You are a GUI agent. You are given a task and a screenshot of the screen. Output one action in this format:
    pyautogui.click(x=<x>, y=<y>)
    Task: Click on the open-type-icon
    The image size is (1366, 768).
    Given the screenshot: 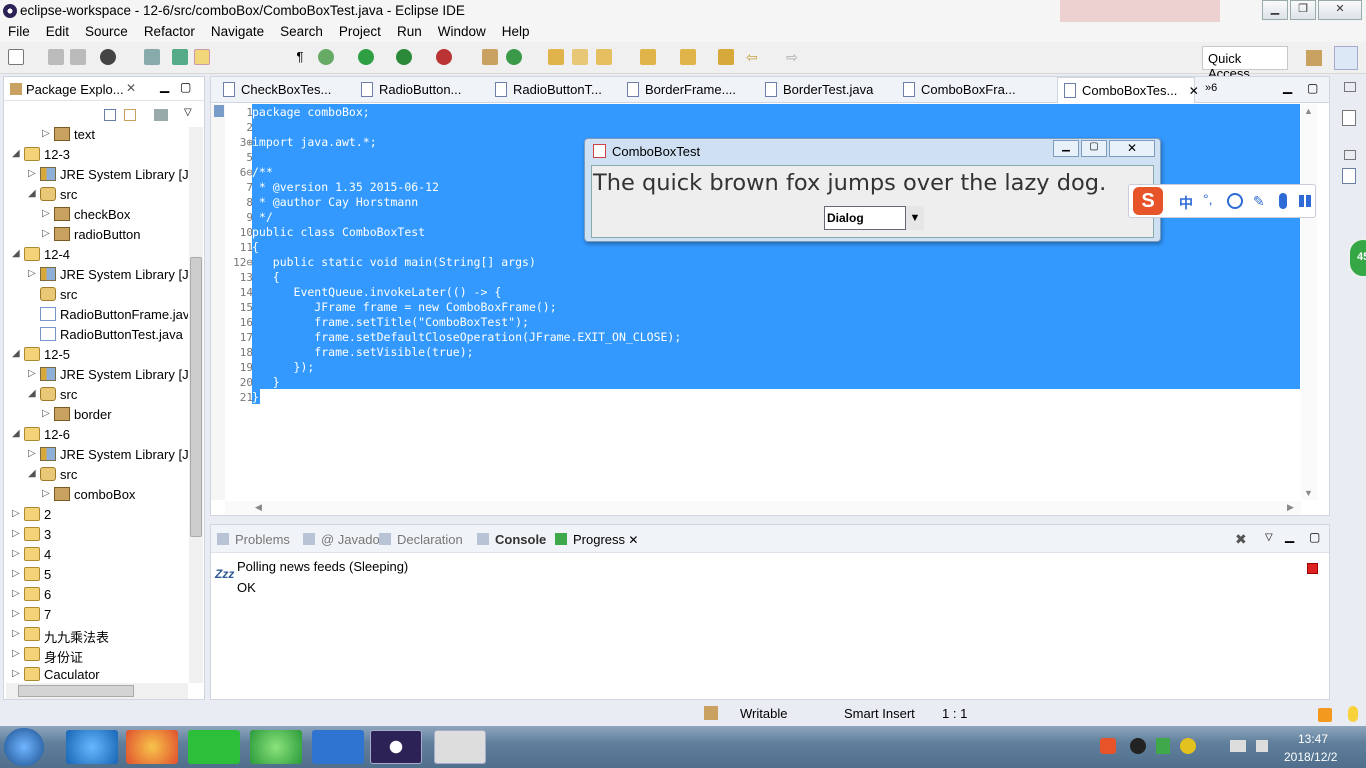 What is the action you would take?
    pyautogui.click(x=556, y=57)
    